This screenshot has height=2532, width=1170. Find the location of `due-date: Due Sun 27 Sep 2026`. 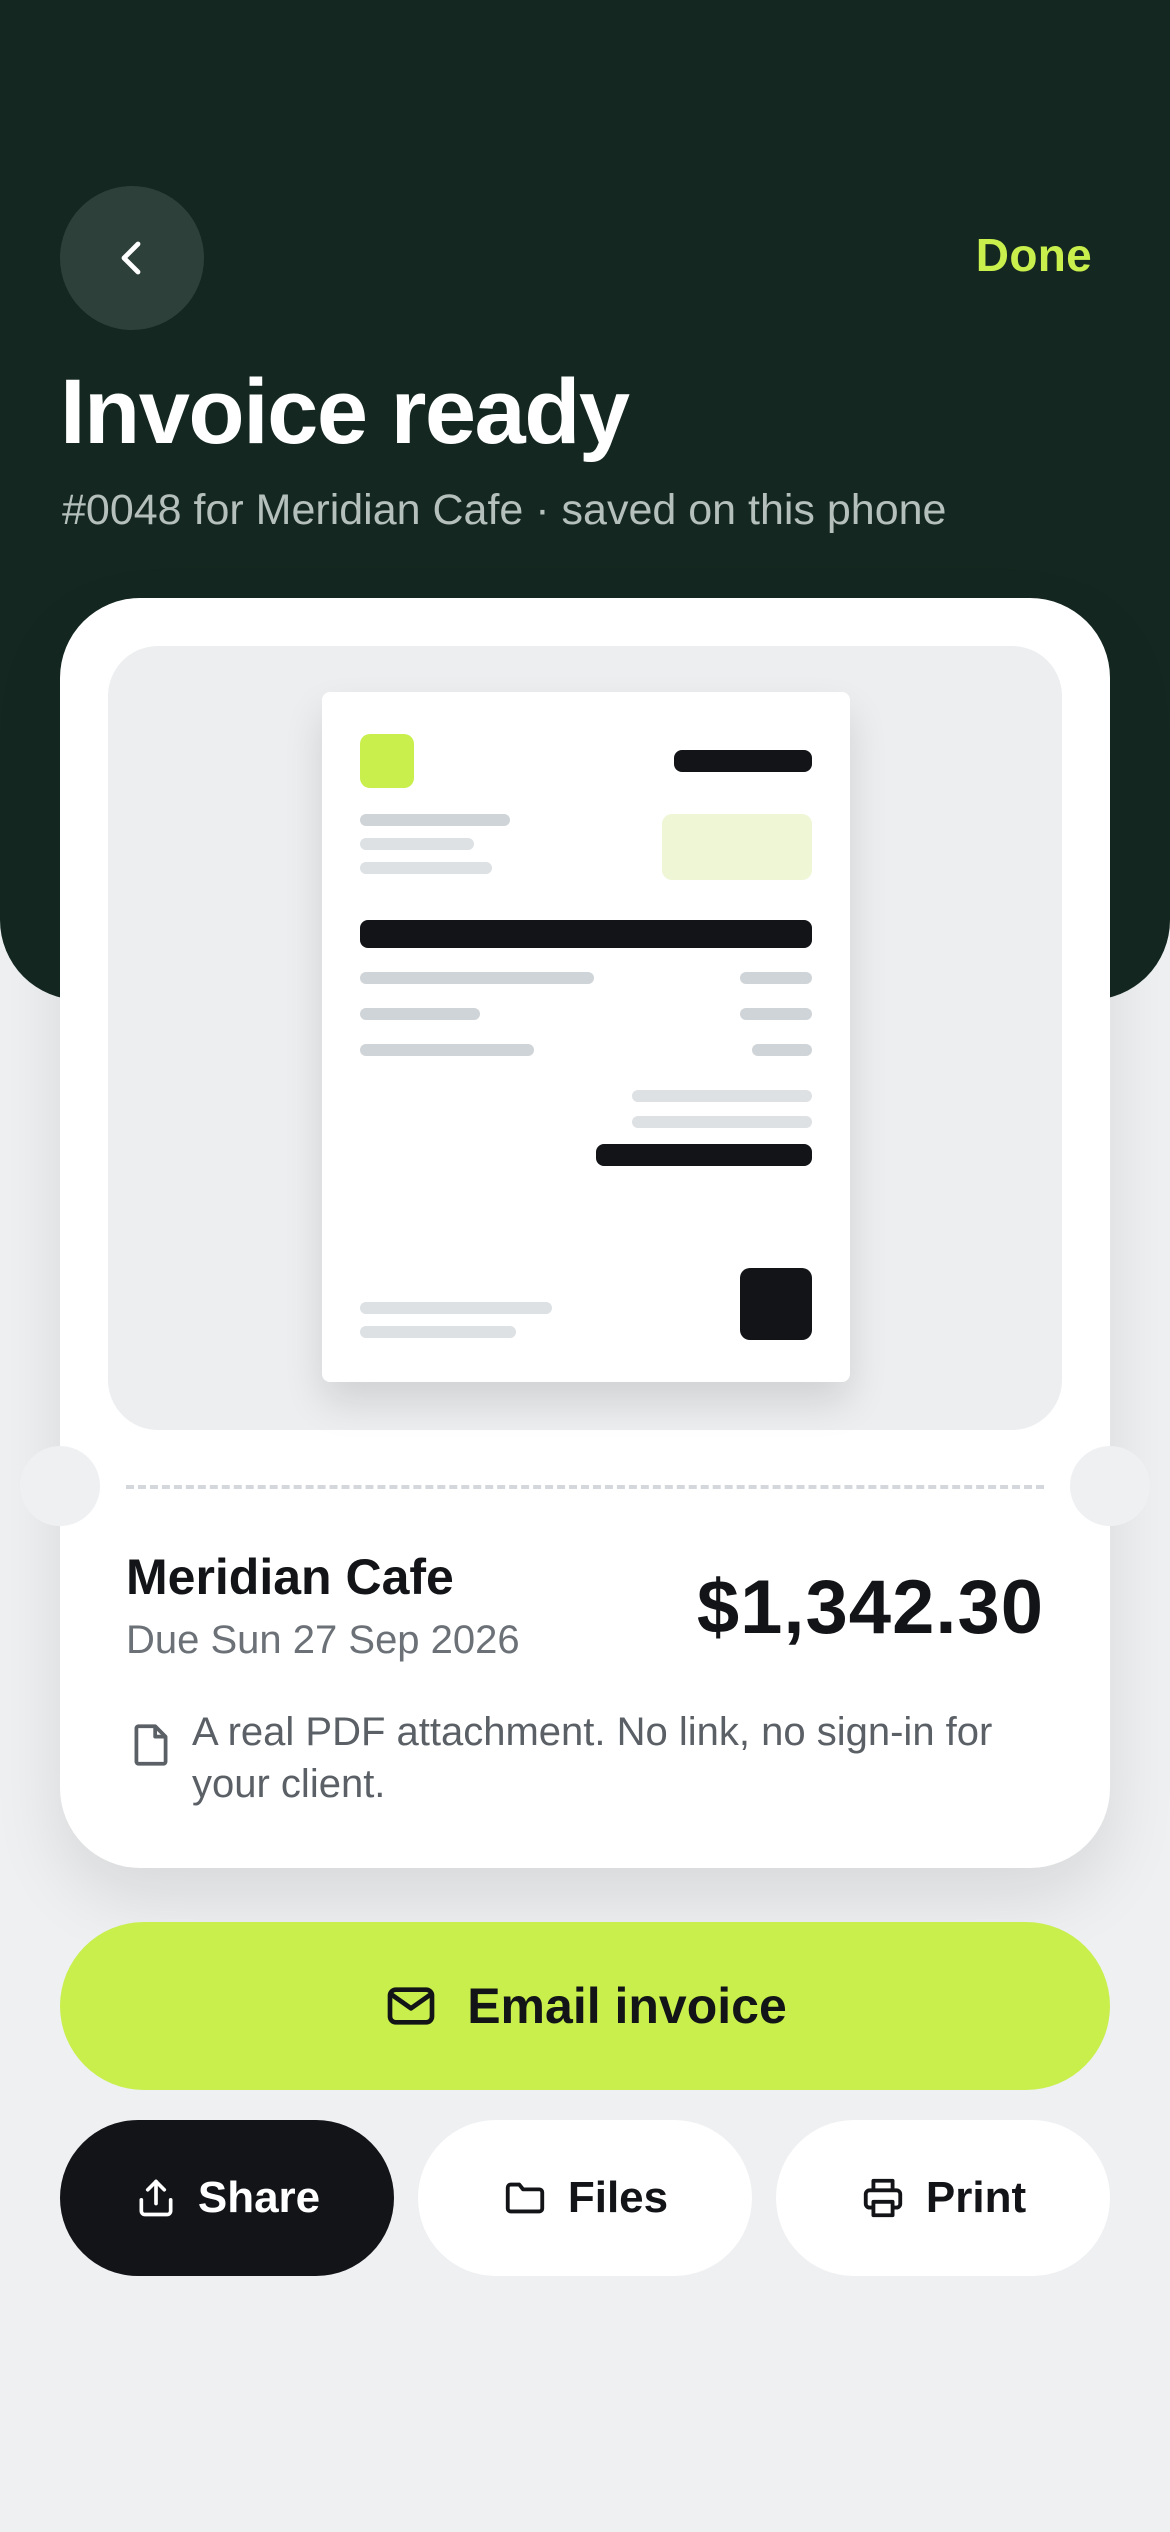

due-date: Due Sun 27 Sep 2026 is located at coordinates (323, 1640).